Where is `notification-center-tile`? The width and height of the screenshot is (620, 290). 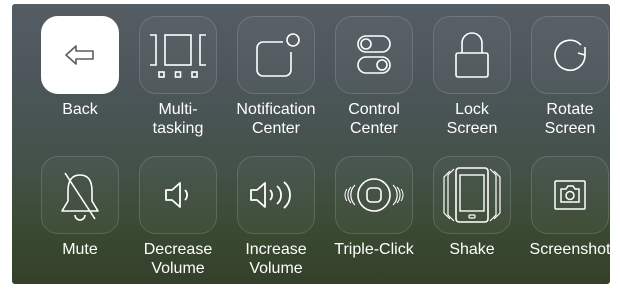
notification-center-tile is located at coordinates (276, 55).